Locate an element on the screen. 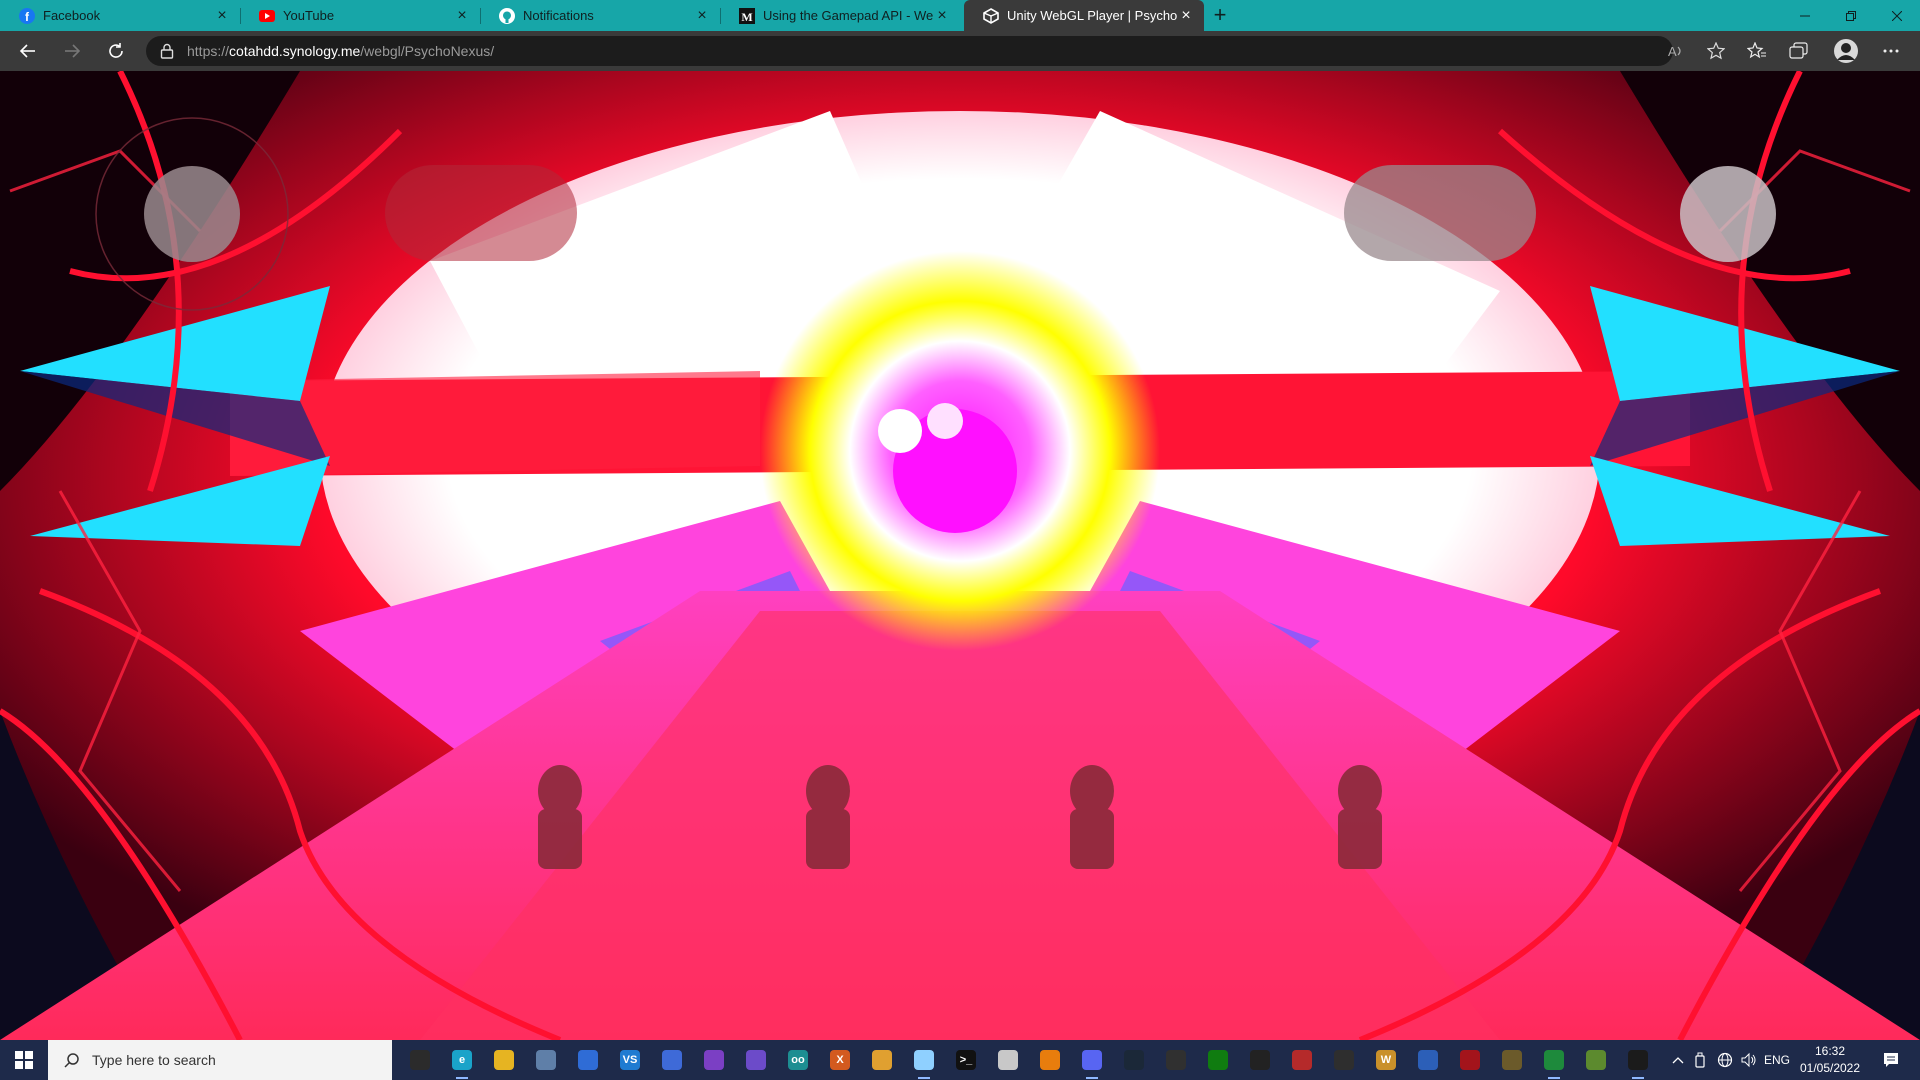 The image size is (1920, 1080). tab-unity-webgl-player: Unity WebGL Player | PsychoNex × is located at coordinates (1084, 15).